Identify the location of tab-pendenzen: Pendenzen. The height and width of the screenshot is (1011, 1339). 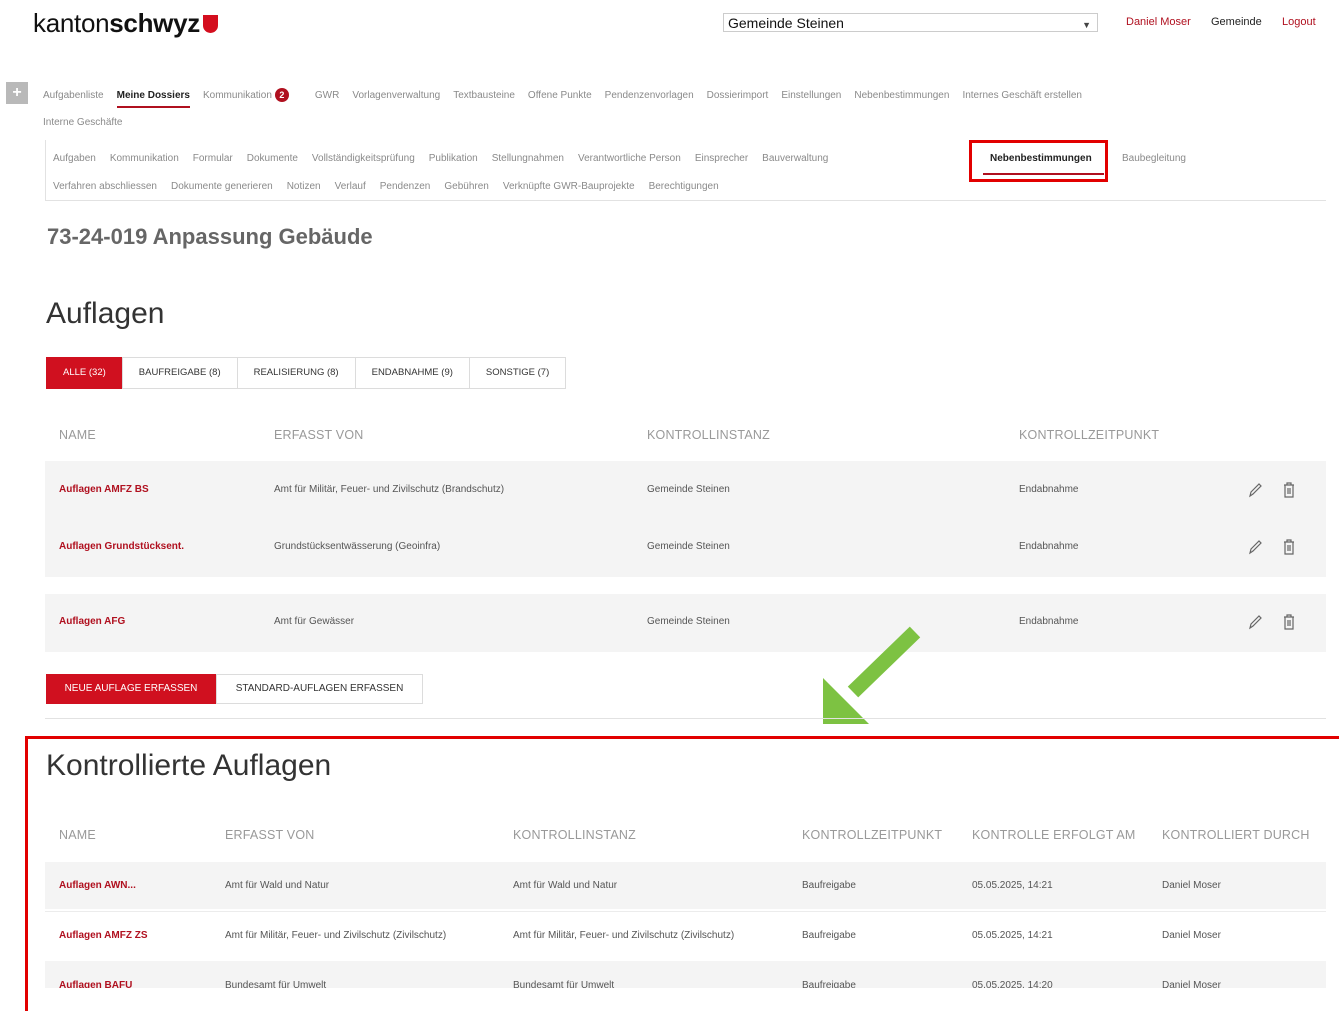
(405, 186).